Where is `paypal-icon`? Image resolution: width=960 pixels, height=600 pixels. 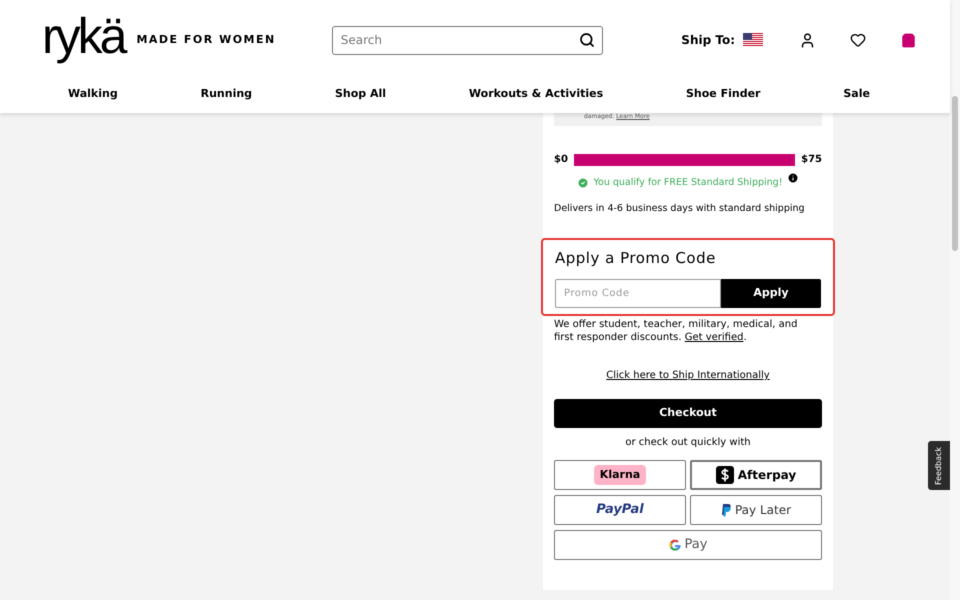
paypal-icon is located at coordinates (725, 510).